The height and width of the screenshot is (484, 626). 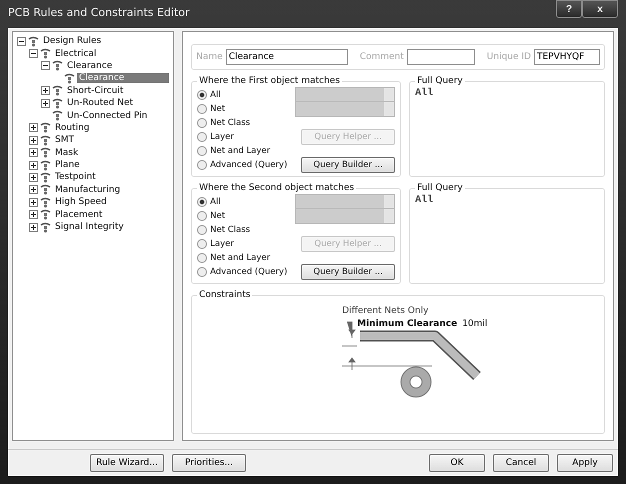 I want to click on clearance-label: Minimum Clearance, so click(x=407, y=324).